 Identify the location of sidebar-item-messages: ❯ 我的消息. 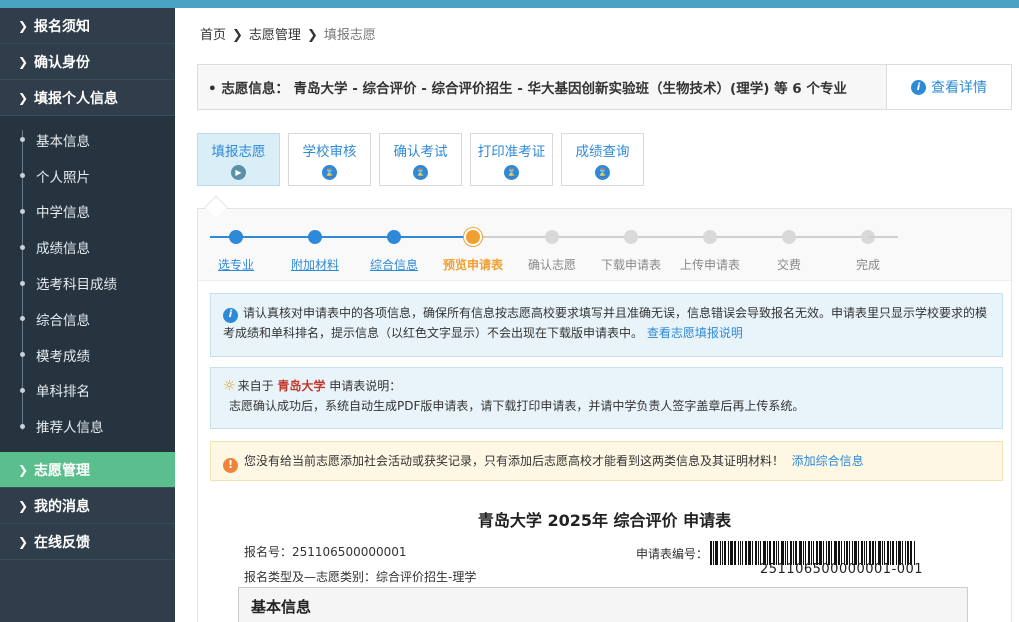
(87, 506).